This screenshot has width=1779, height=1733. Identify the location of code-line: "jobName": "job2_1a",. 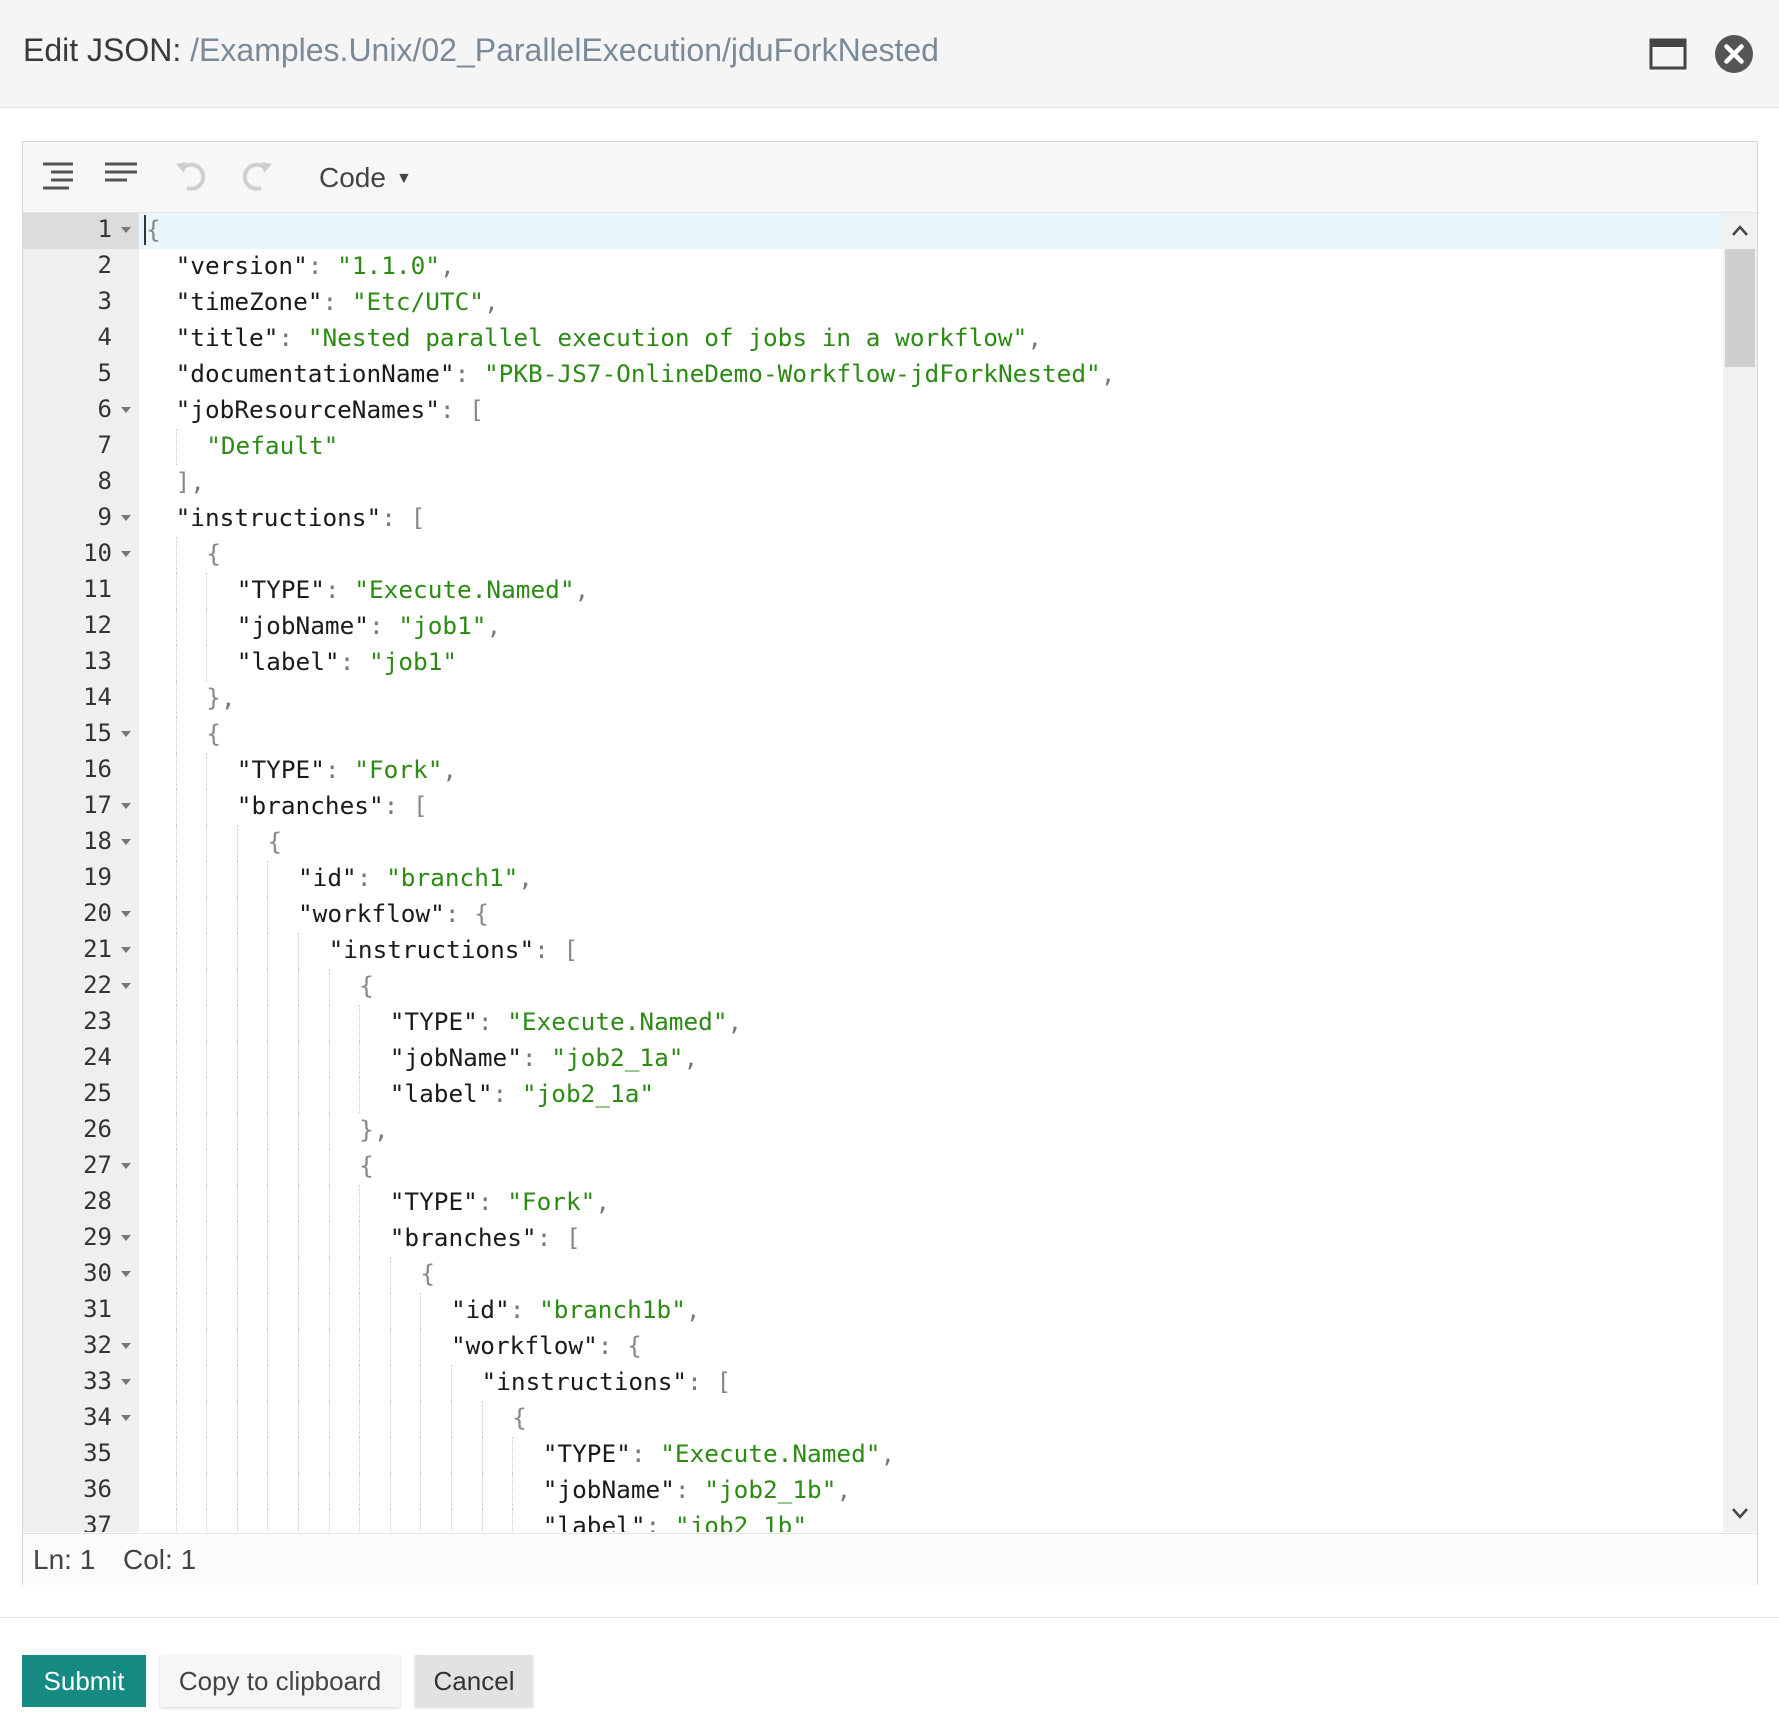
(941, 1059).